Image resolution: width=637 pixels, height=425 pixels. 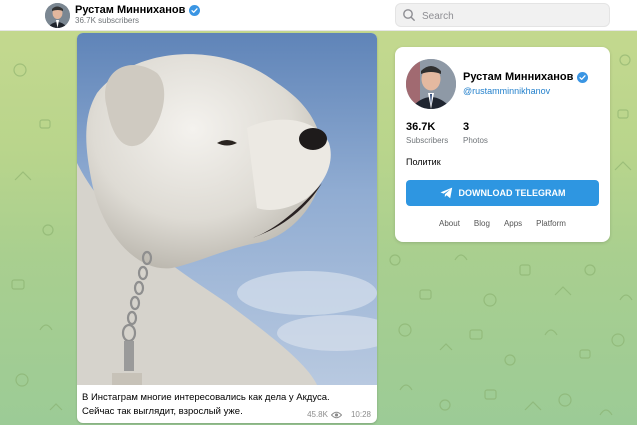 What do you see at coordinates (336, 414) in the screenshot?
I see `eye-icon` at bounding box center [336, 414].